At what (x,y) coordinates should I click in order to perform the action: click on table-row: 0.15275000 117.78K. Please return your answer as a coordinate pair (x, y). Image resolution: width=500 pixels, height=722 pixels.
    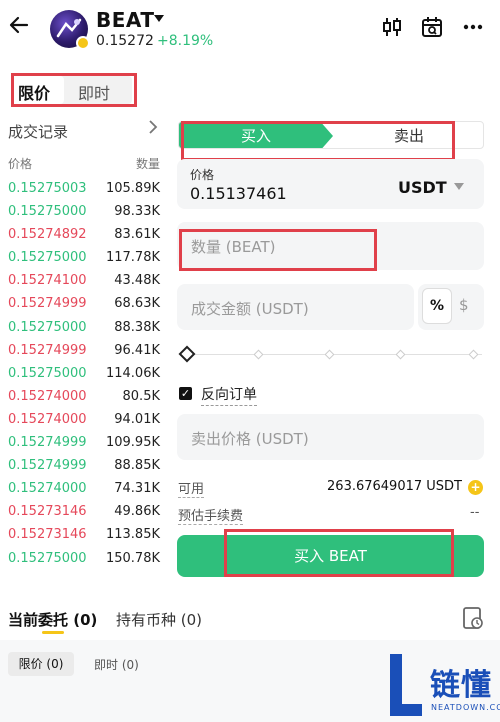
    Looking at the image, I should click on (84, 258).